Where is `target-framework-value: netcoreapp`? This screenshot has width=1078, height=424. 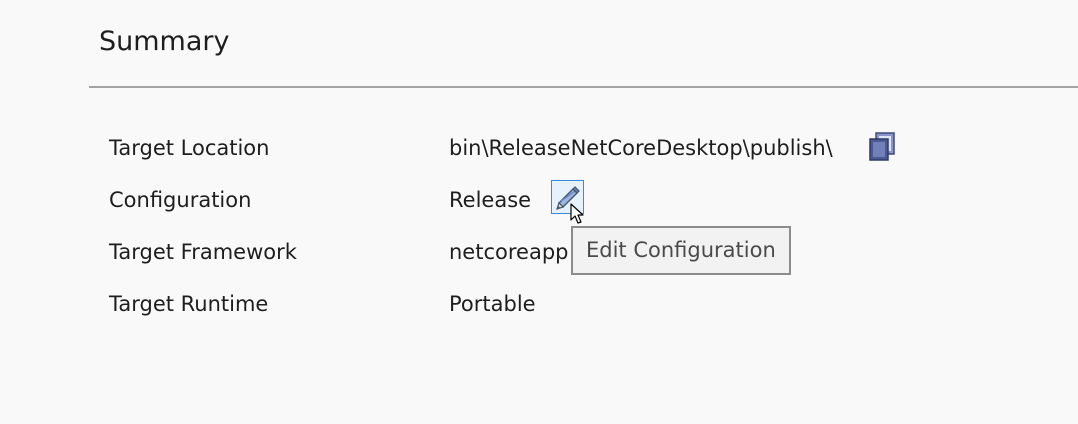 target-framework-value: netcoreapp is located at coordinates (509, 252).